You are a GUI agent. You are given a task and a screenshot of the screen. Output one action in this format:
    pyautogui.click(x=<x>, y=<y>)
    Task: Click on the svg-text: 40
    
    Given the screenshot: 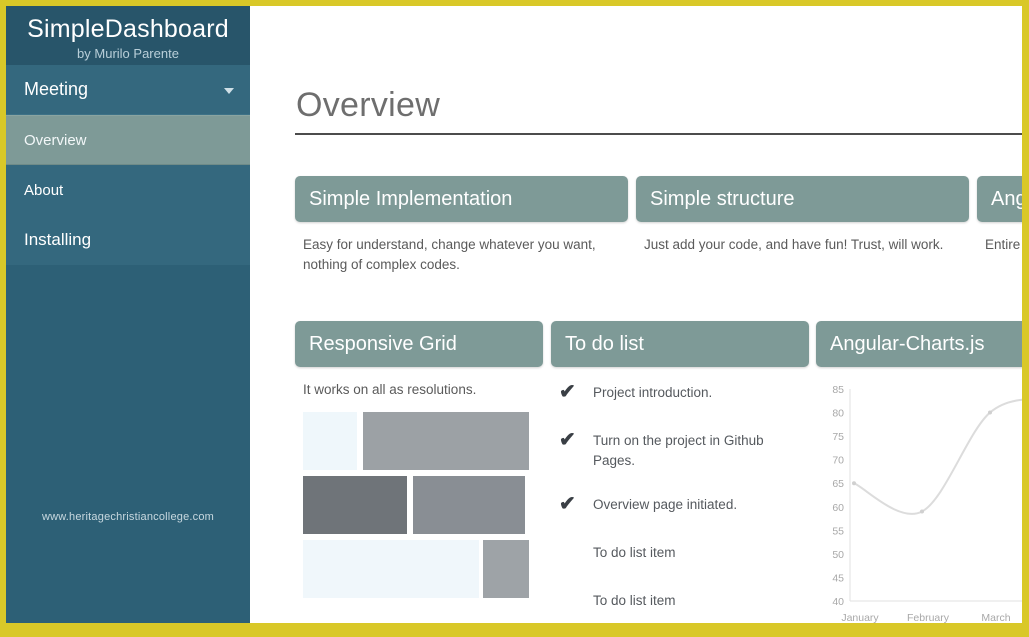 What is the action you would take?
    pyautogui.click(x=838, y=602)
    